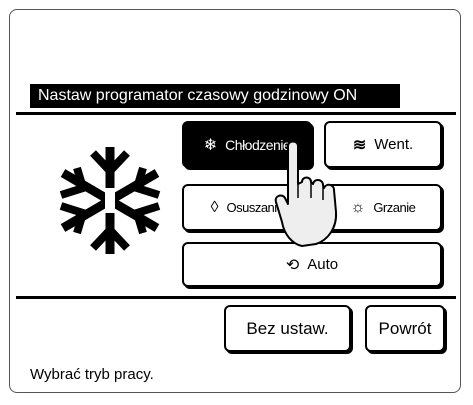 The height and width of the screenshot is (405, 473). Describe the element at coordinates (306, 193) in the screenshot. I see `pointing-hand-icon` at that location.